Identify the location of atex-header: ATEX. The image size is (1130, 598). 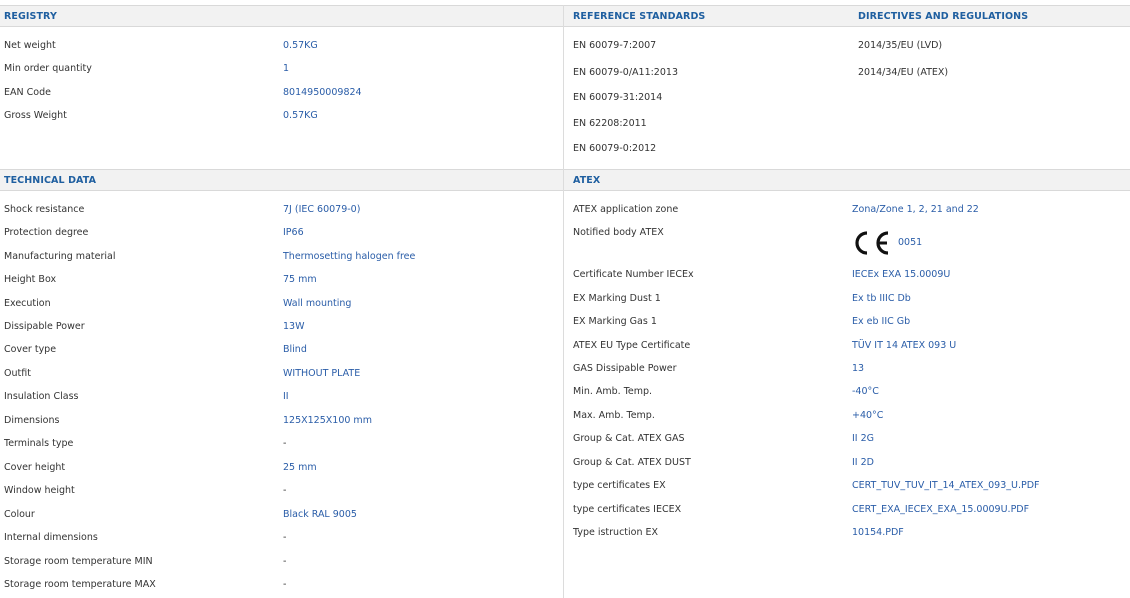
(847, 180).